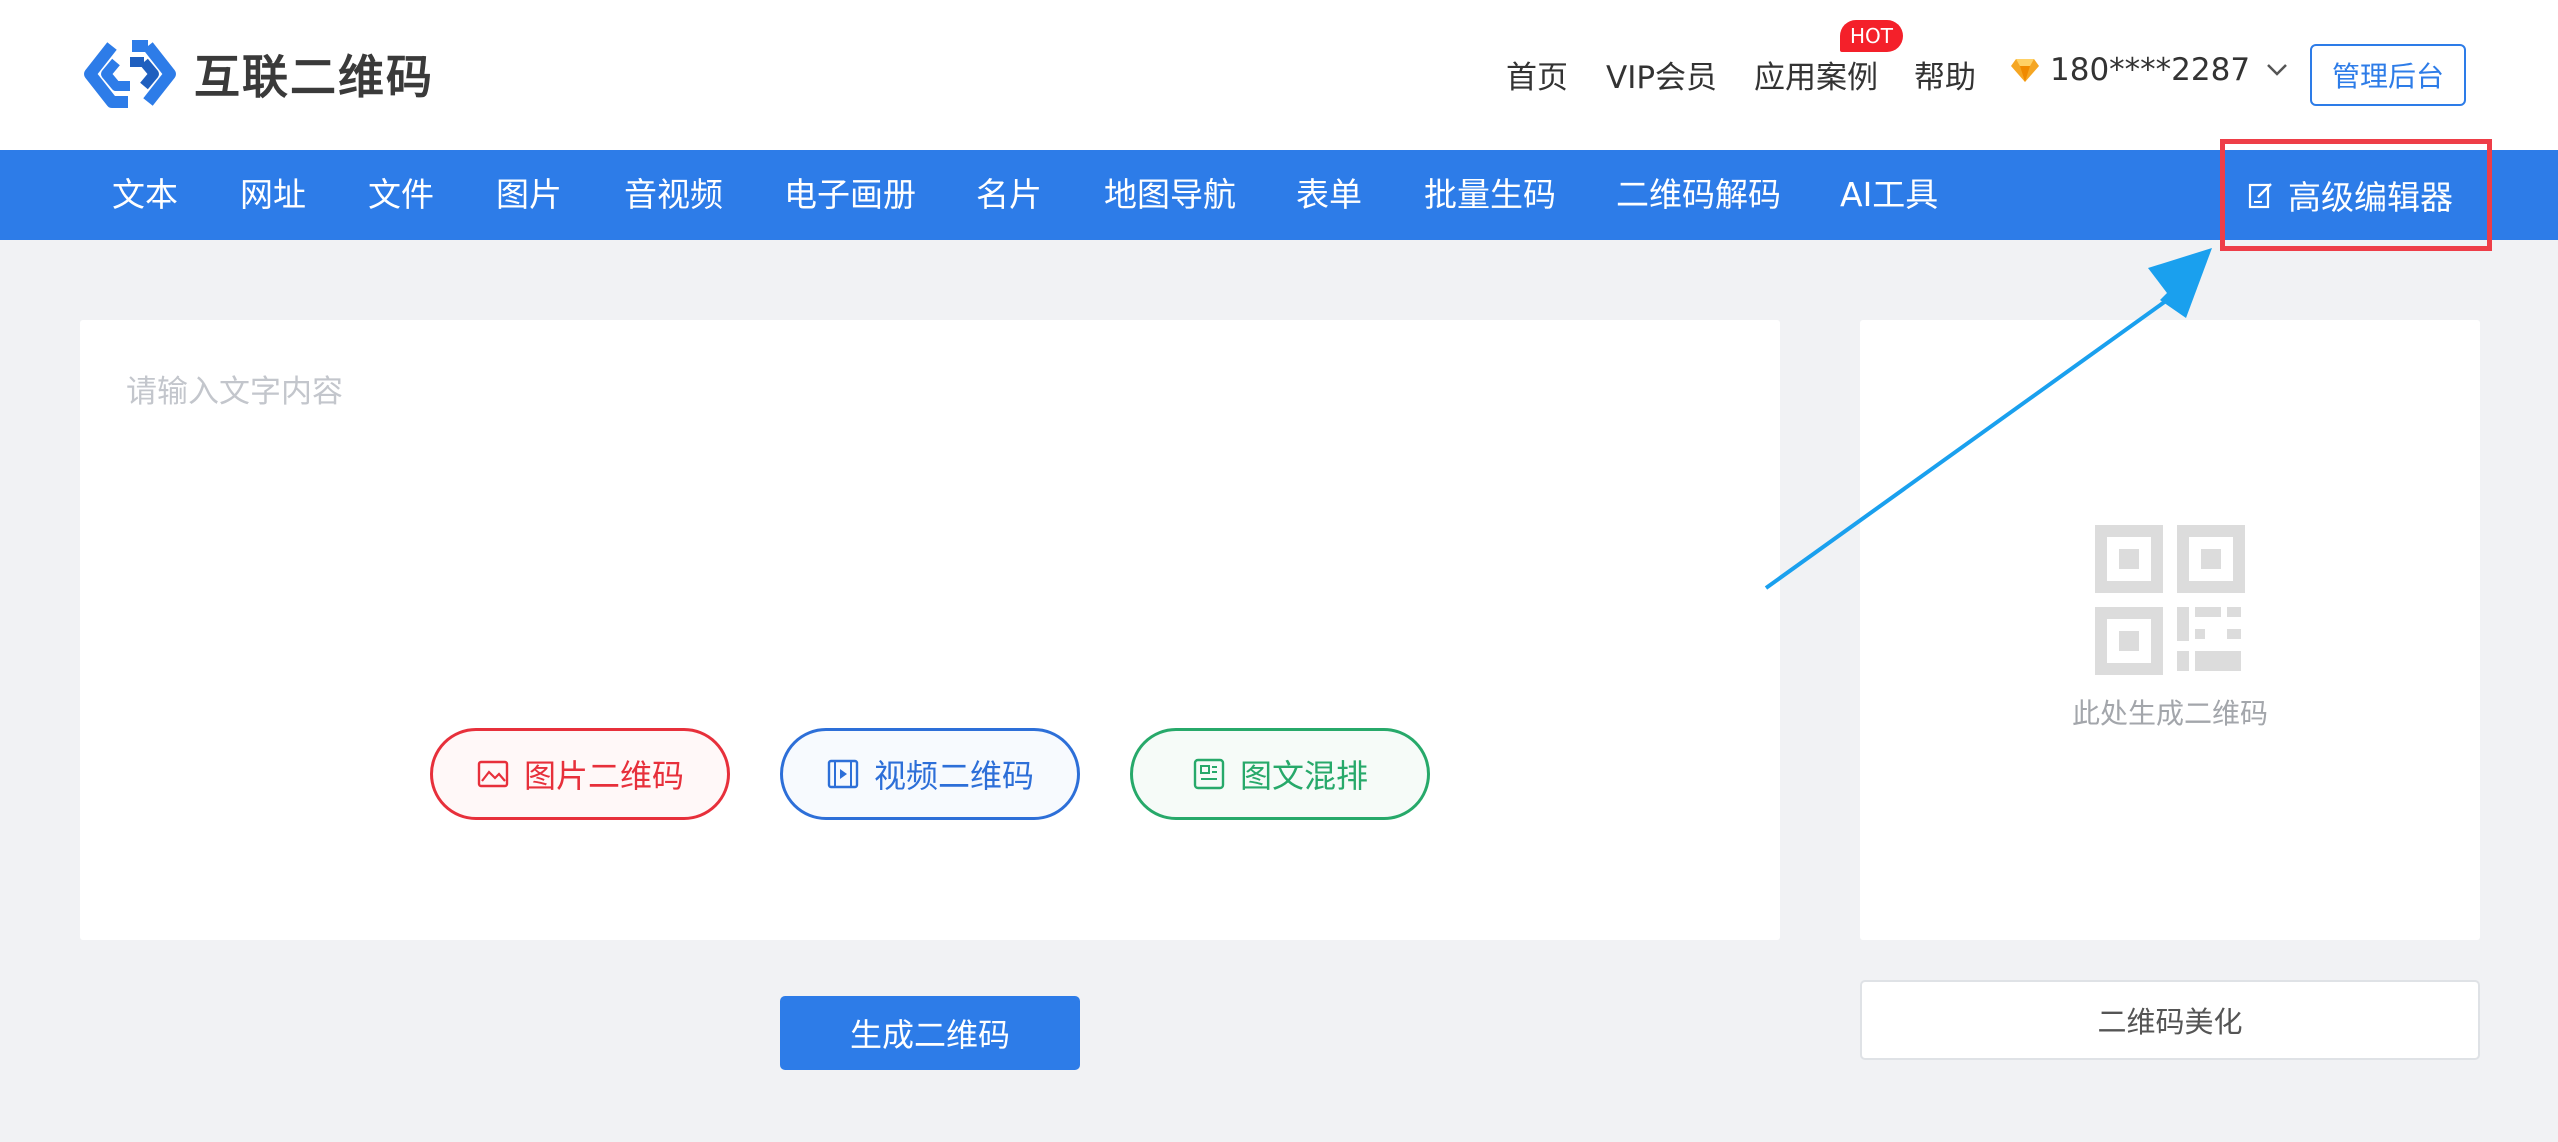  I want to click on nav-file: 文件, so click(401, 195).